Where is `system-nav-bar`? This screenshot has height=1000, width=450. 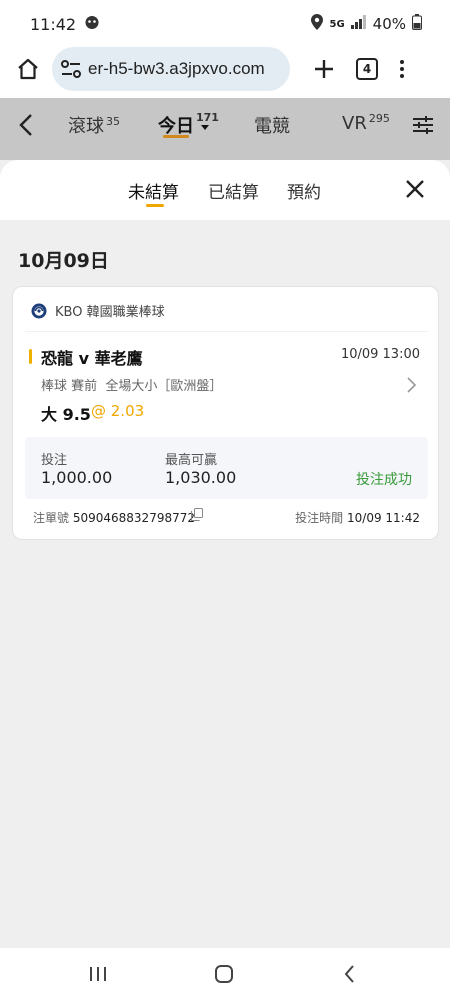
system-nav-bar is located at coordinates (225, 974).